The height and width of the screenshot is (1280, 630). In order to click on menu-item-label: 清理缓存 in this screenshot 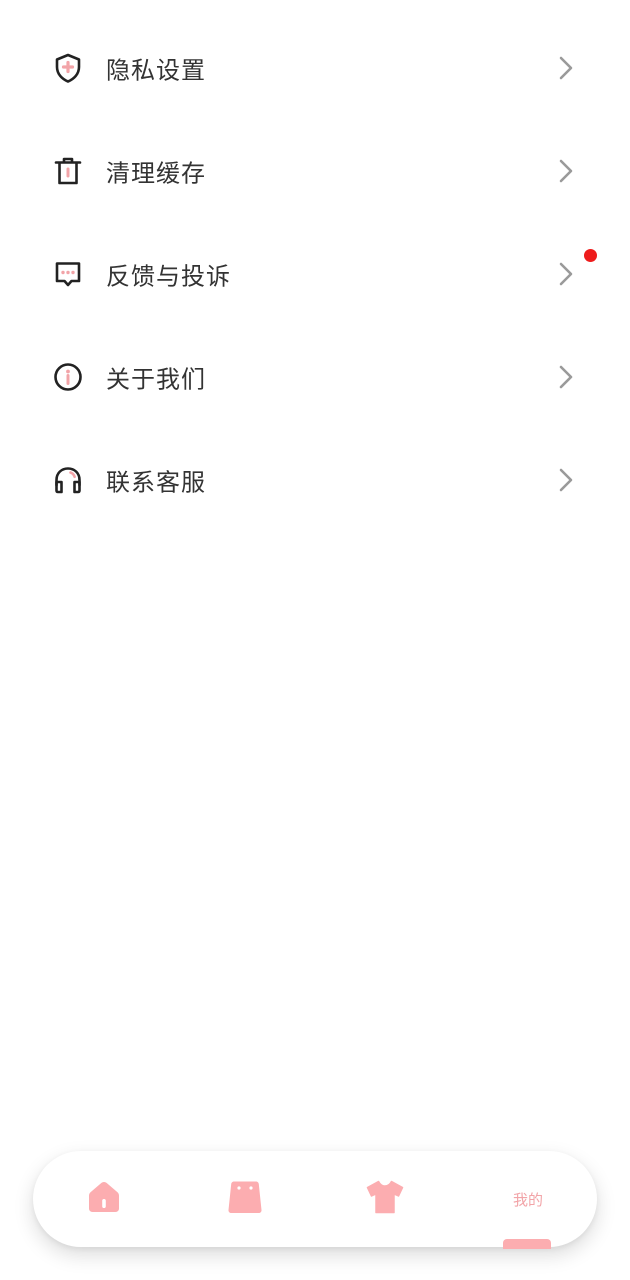, I will do `click(156, 173)`.